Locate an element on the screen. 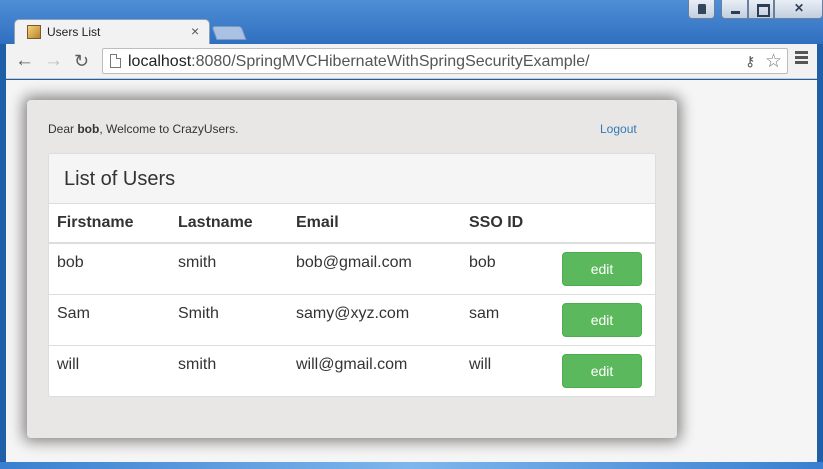  welcome-prefix: Dear is located at coordinates (63, 129).